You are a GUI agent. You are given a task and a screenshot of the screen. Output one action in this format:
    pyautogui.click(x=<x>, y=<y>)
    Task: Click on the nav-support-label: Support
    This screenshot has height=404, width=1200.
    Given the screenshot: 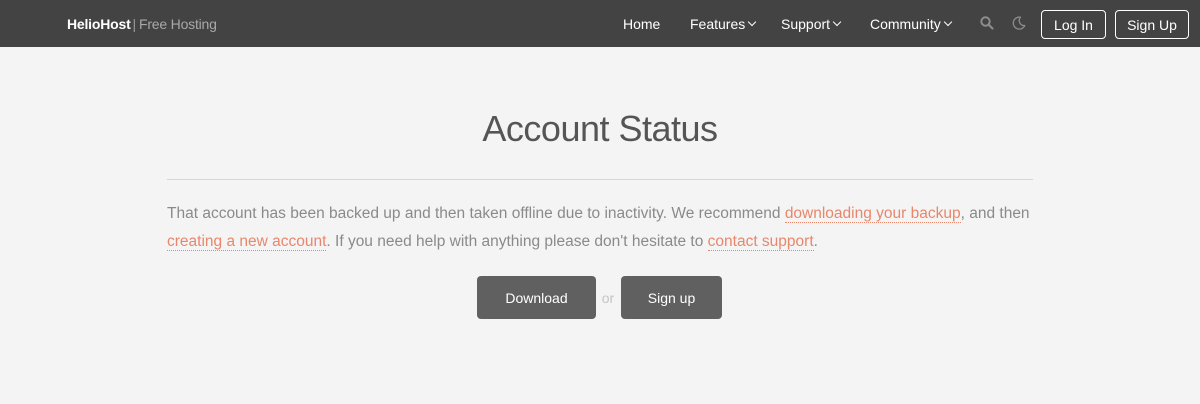 What is the action you would take?
    pyautogui.click(x=806, y=23)
    